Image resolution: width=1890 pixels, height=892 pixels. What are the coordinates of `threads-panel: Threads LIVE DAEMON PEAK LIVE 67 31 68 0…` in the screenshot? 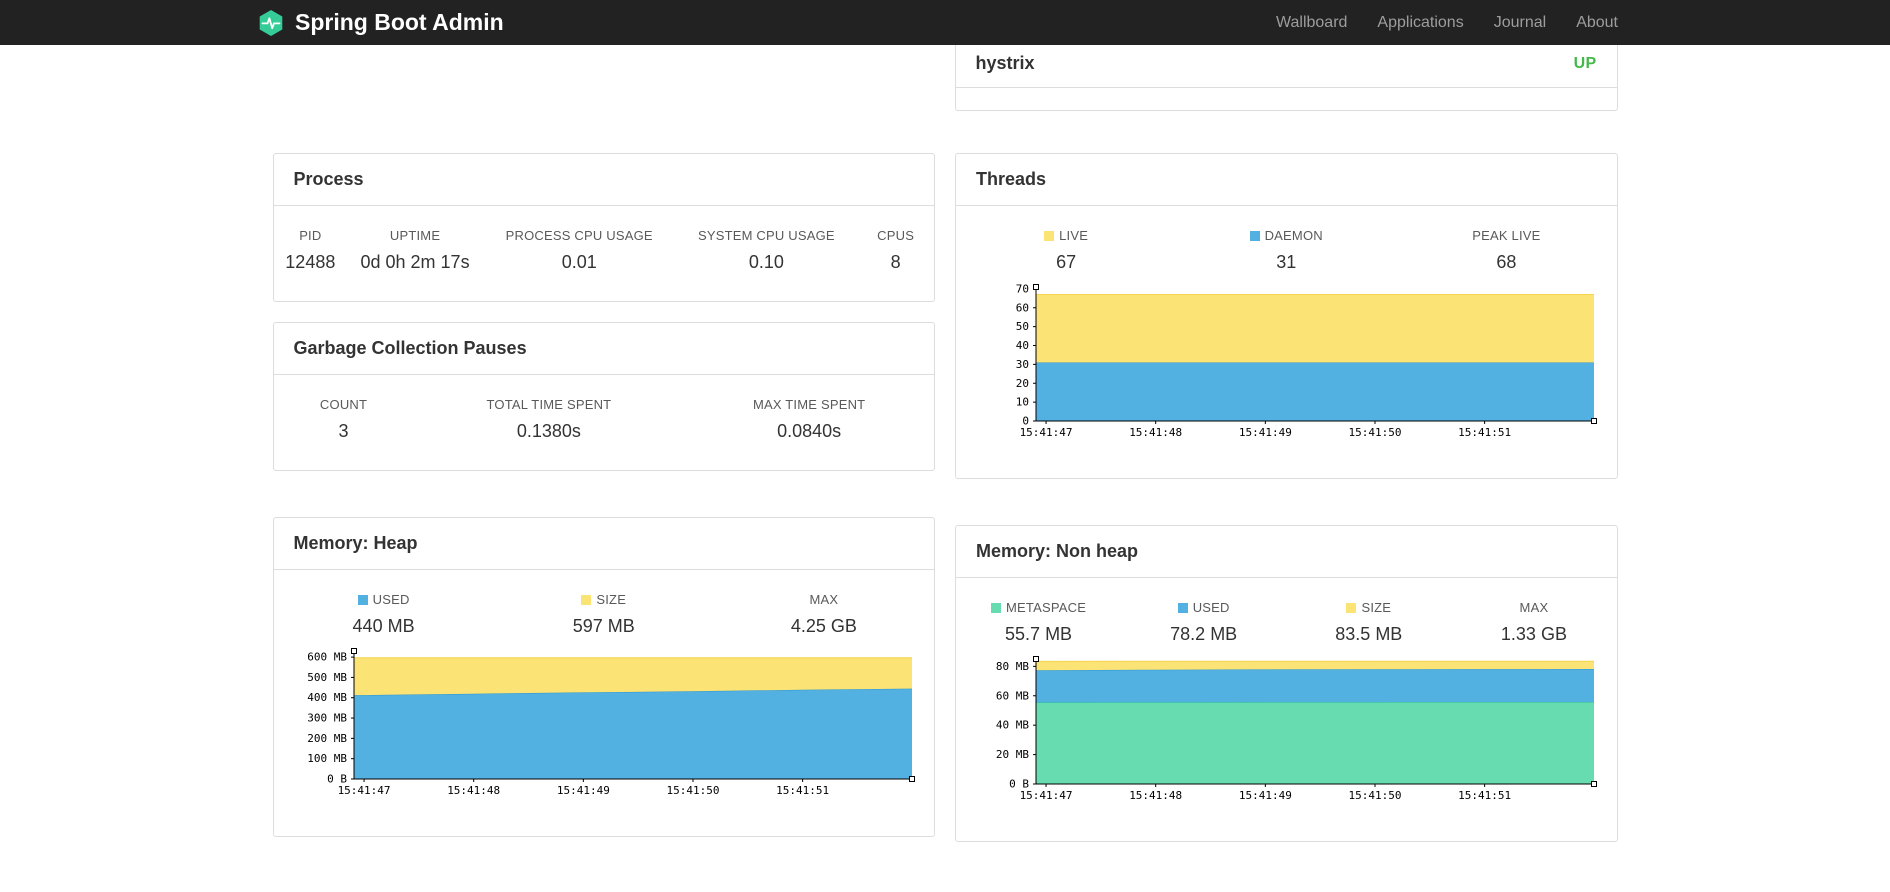 It's located at (1286, 316).